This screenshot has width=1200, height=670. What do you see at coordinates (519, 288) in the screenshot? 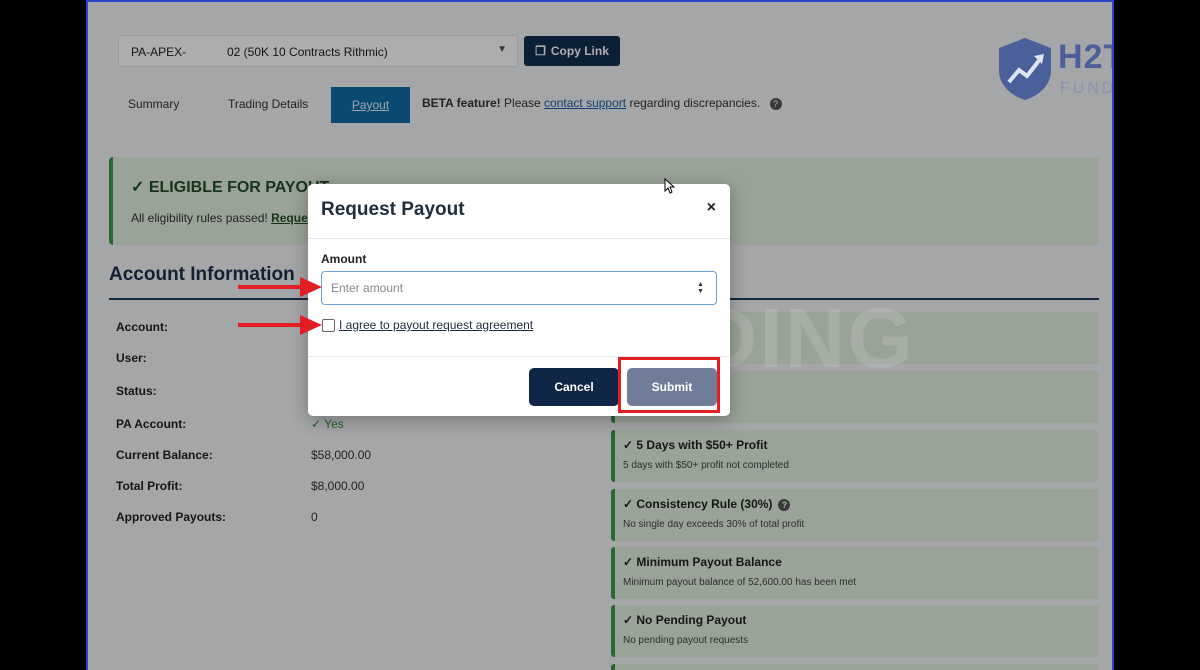
I see `amount-input` at bounding box center [519, 288].